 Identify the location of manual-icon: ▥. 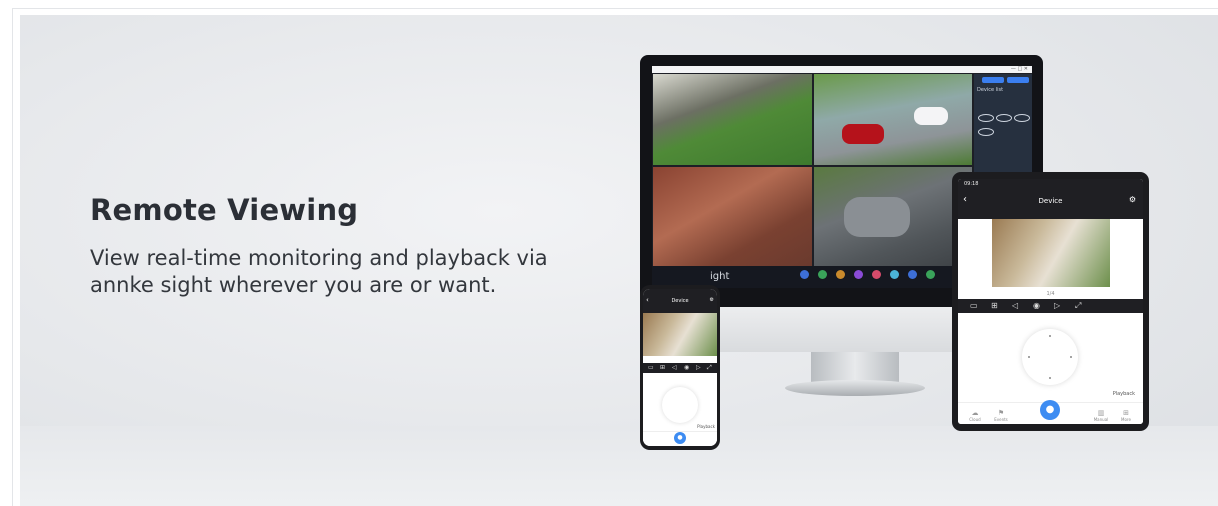
(1101, 413).